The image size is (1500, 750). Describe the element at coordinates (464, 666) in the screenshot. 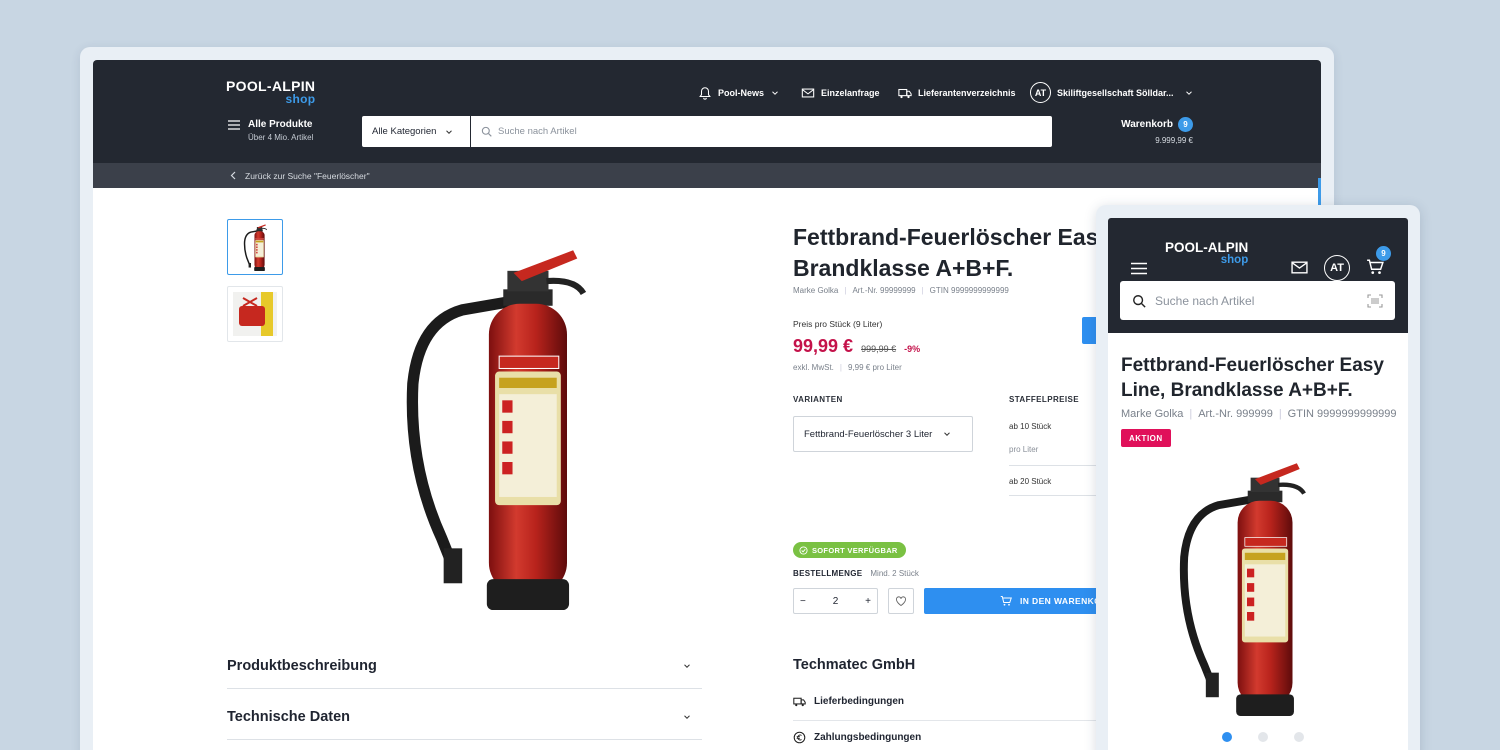

I see `accordion-produktbeschreibung: Produktbeschreibung` at that location.